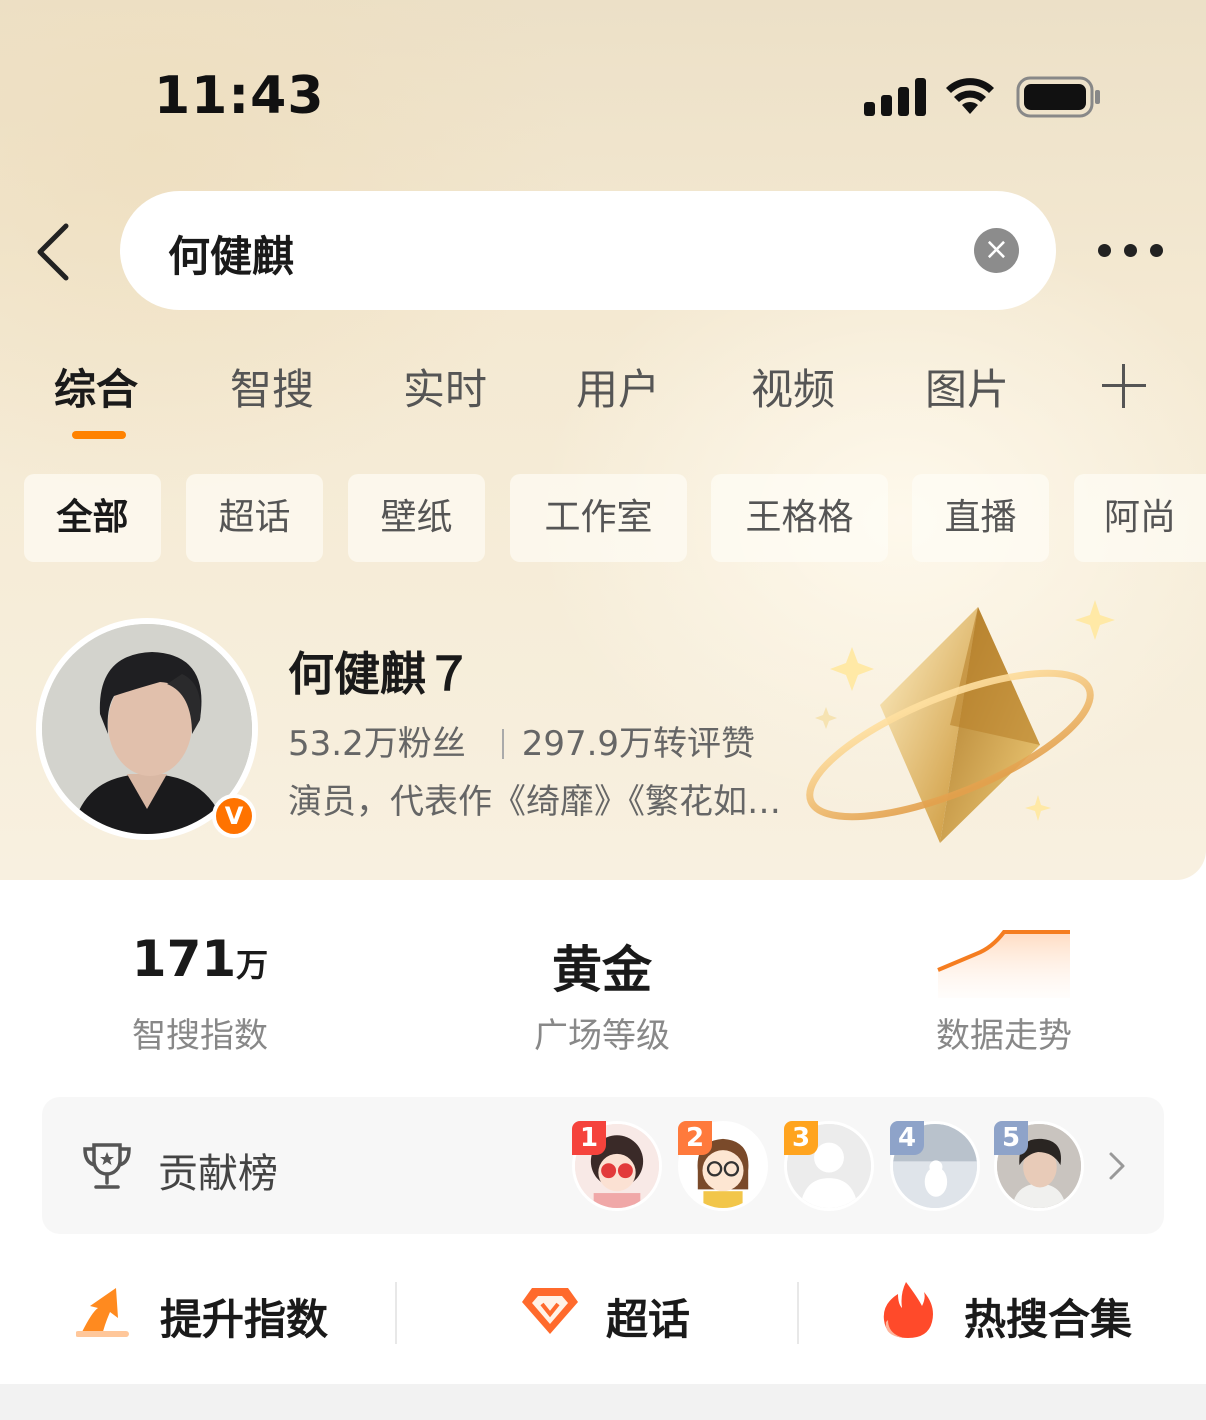 The width and height of the screenshot is (1206, 1420). Describe the element at coordinates (1011, 1138) in the screenshot. I see `rank-number-5: 5` at that location.